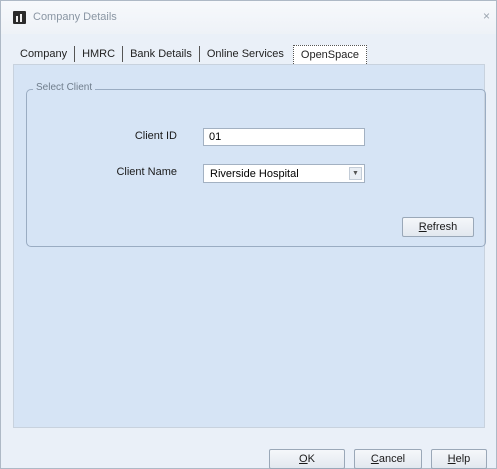  Describe the element at coordinates (303, 459) in the screenshot. I see `ok-hotkey: O` at that location.